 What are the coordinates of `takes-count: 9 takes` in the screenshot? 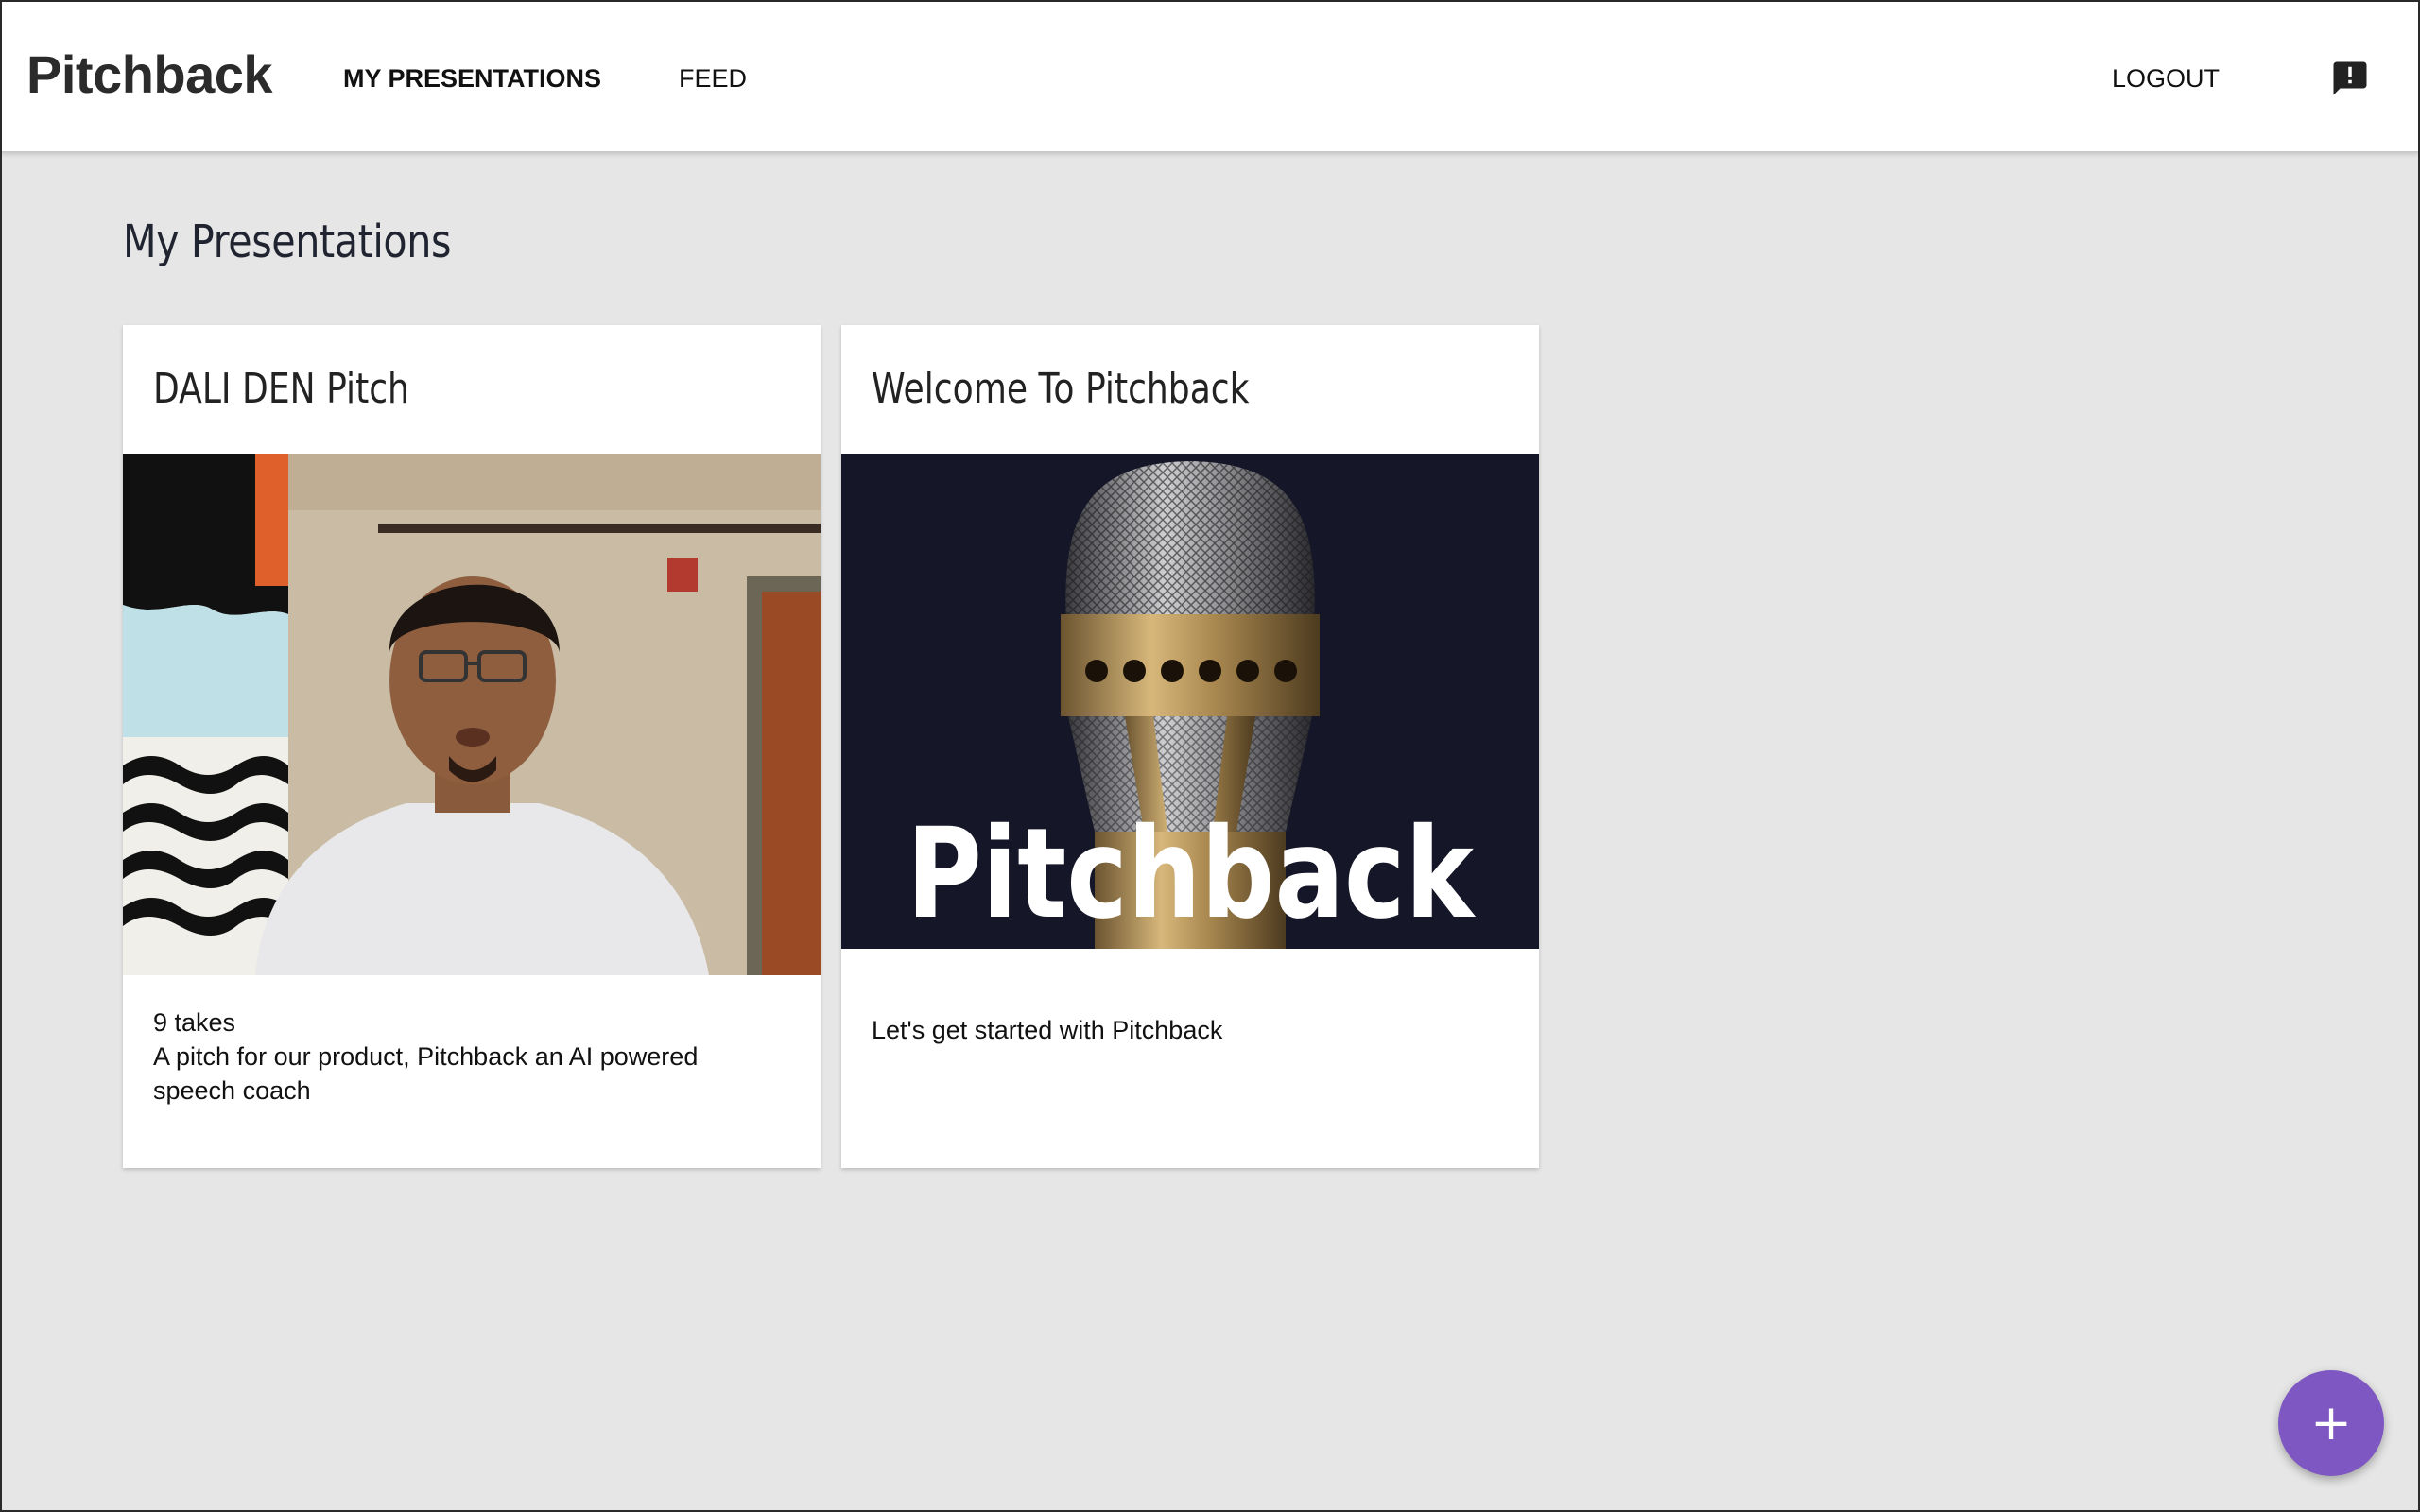 It's located at (194, 1022).